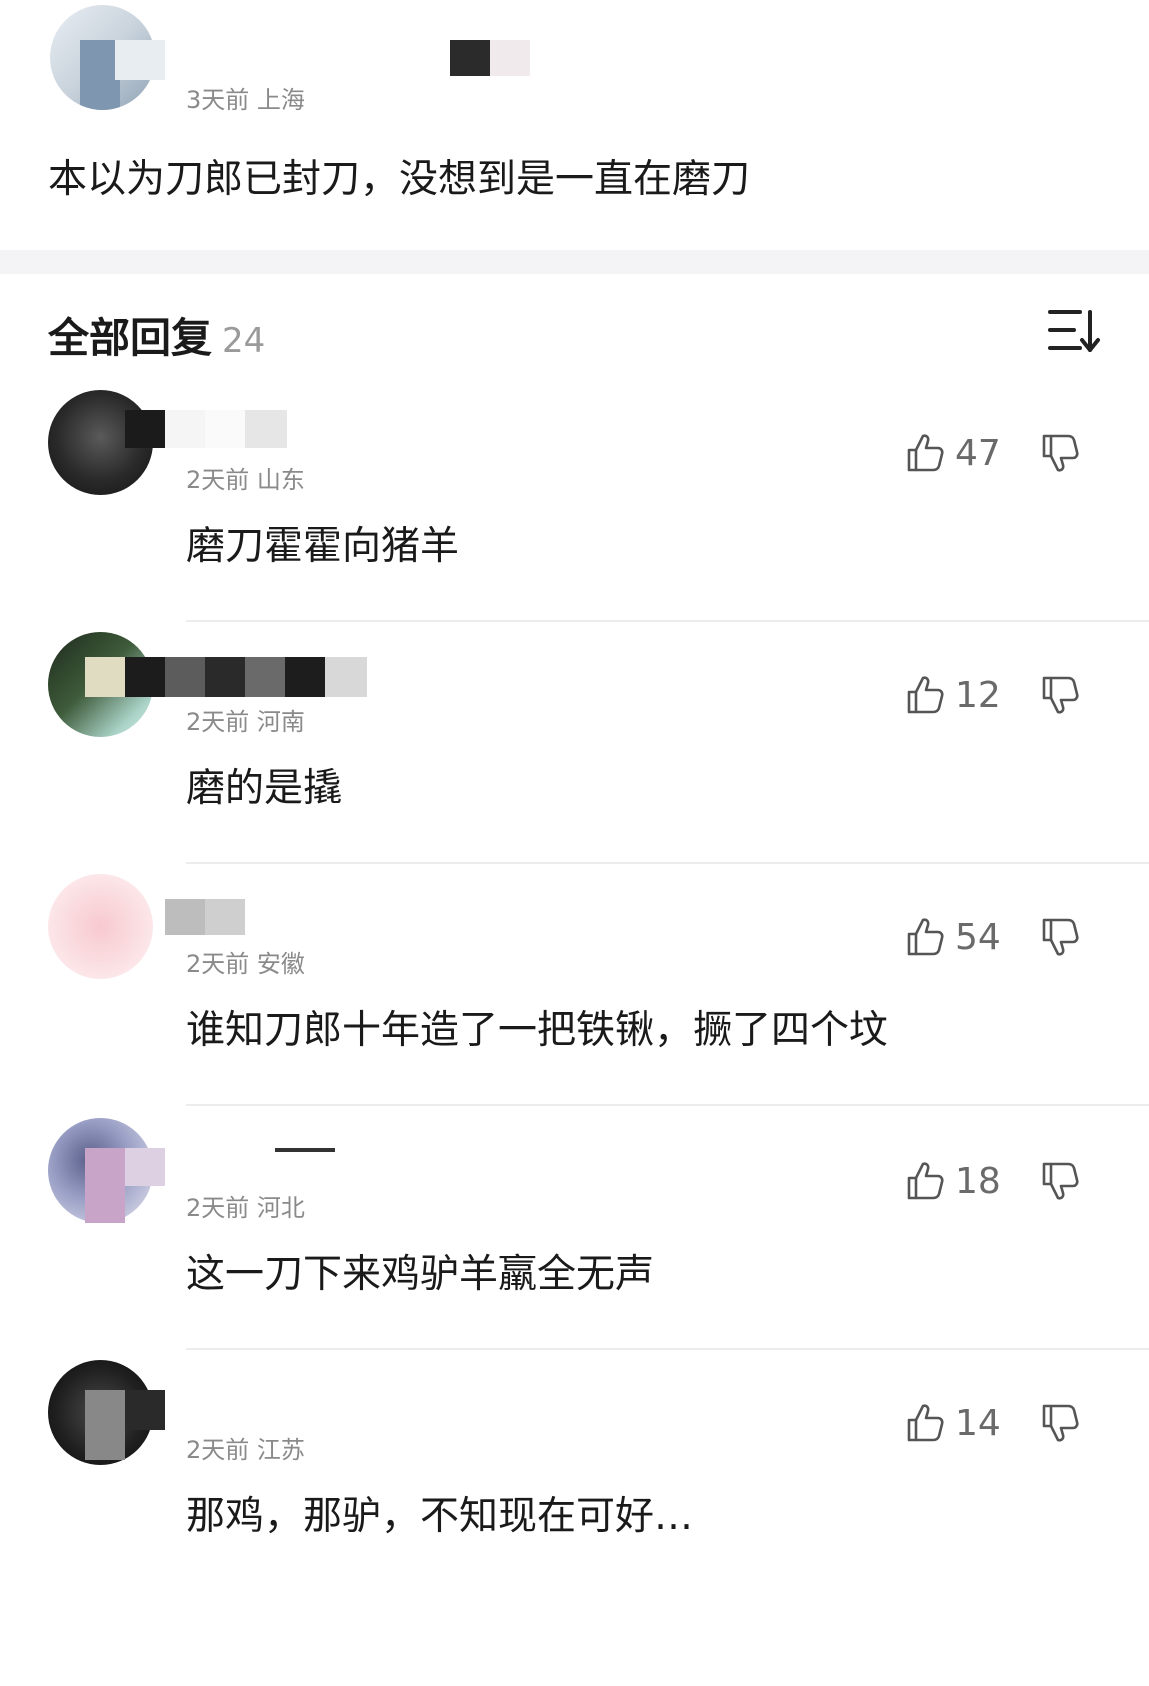  Describe the element at coordinates (245, 1208) in the screenshot. I see `reply-meta: 2天前 河北` at that location.